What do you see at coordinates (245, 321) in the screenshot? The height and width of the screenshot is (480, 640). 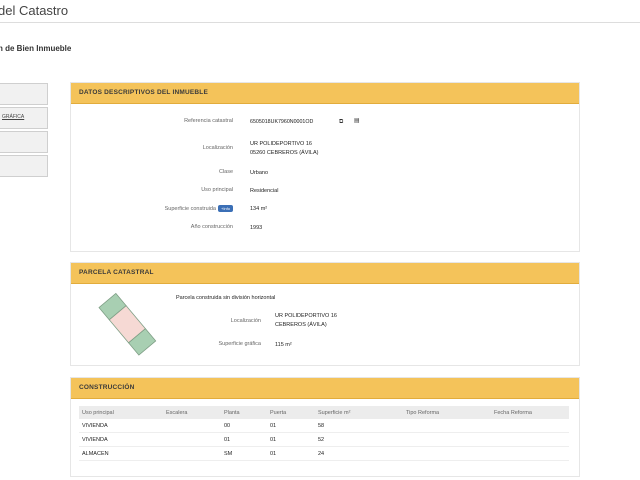 I see `parcela-localizacion-label: Localización` at bounding box center [245, 321].